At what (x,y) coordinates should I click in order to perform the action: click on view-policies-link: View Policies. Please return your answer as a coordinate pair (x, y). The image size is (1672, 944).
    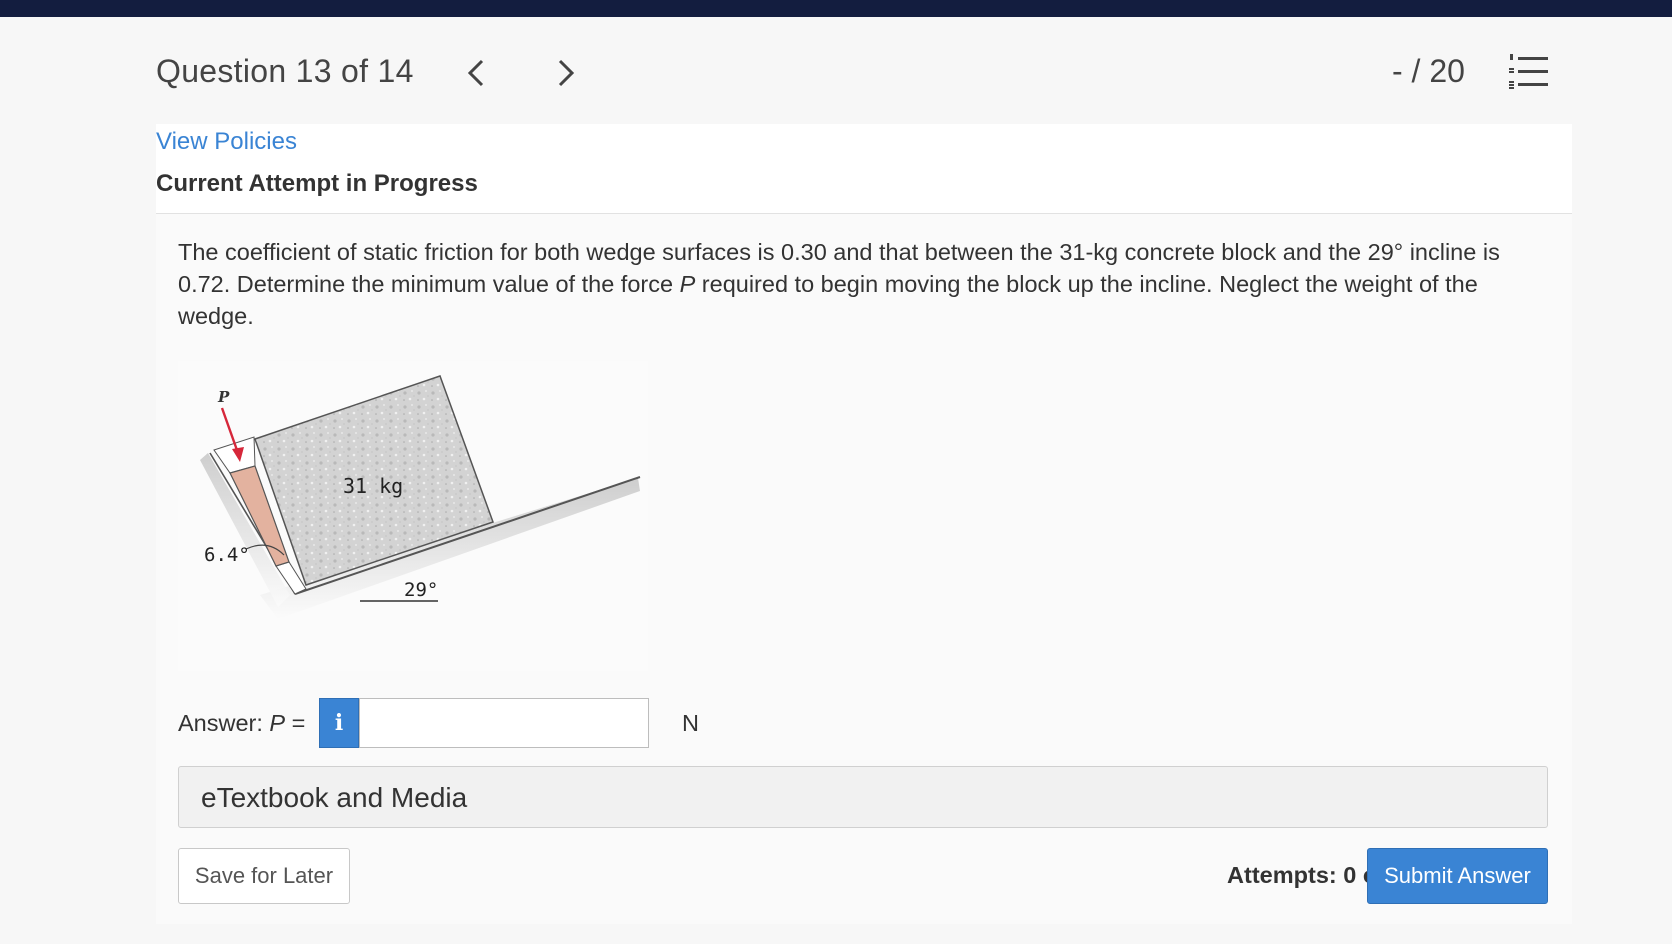
    Looking at the image, I should click on (226, 142).